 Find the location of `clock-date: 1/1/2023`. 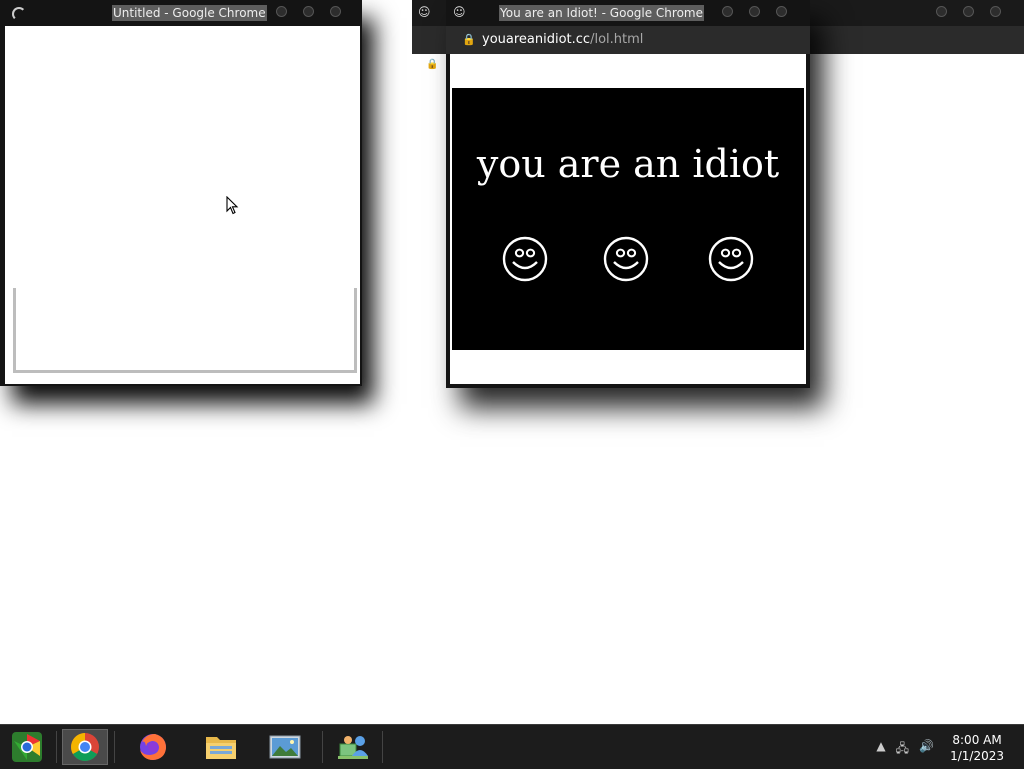

clock-date: 1/1/2023 is located at coordinates (977, 756).